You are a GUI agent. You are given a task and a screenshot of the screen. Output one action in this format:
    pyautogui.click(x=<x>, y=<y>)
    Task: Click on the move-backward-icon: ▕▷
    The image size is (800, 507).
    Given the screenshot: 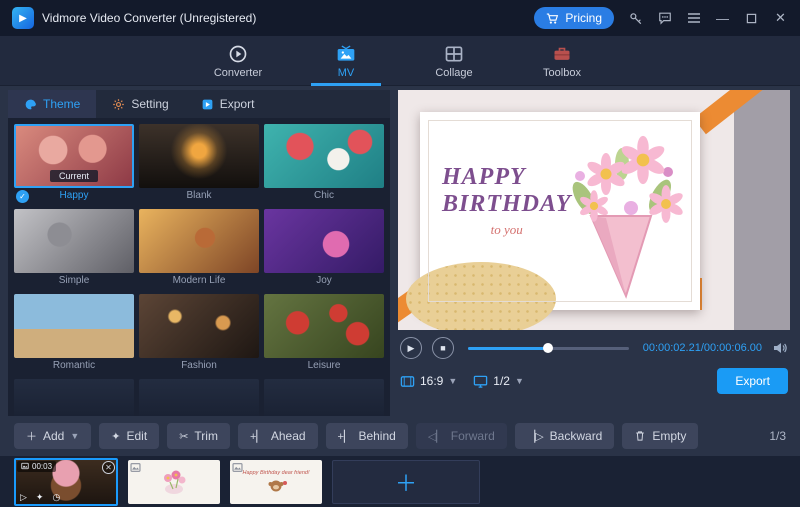 What is the action you would take?
    pyautogui.click(x=535, y=436)
    